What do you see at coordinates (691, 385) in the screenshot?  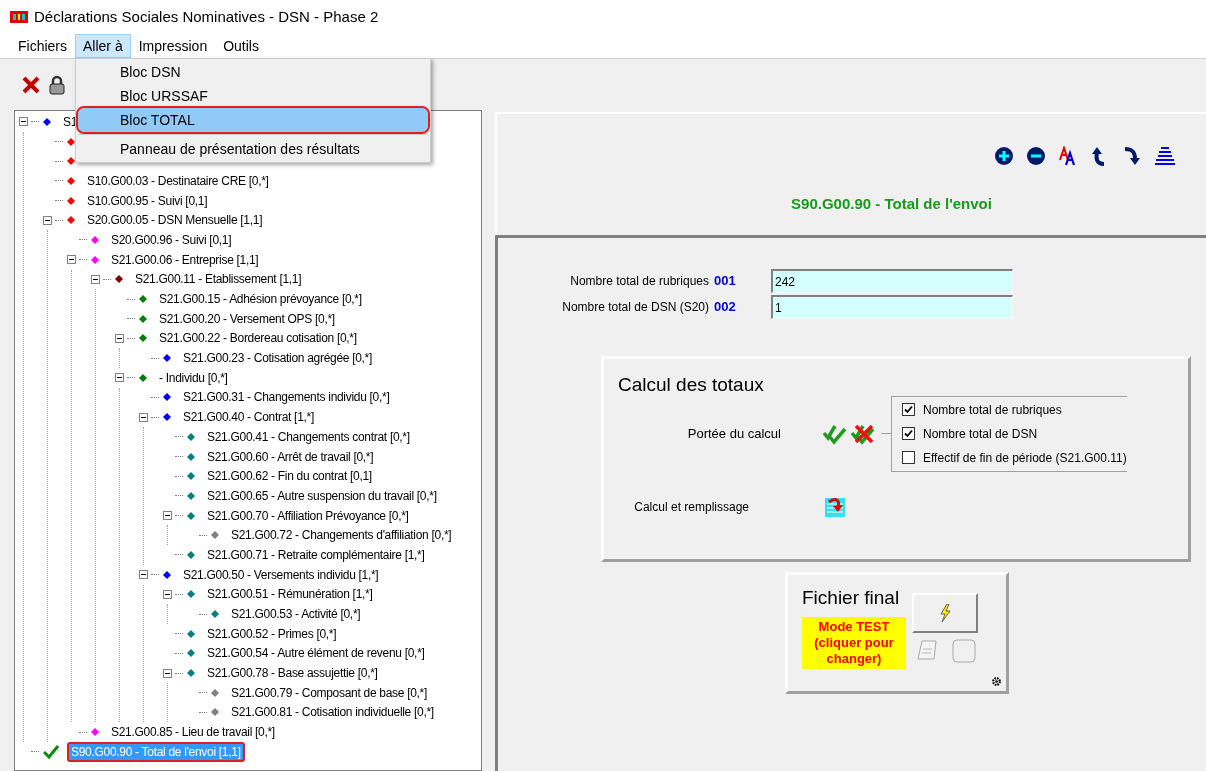 I see `panel-title: Calcul des totaux` at bounding box center [691, 385].